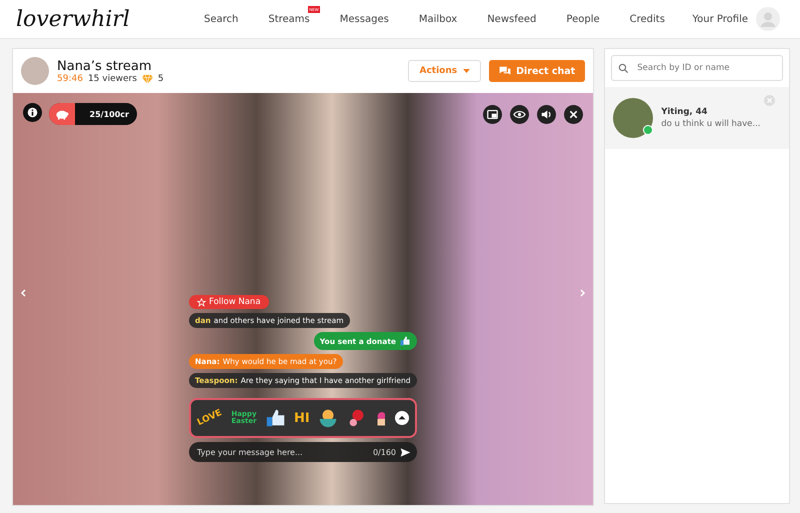  What do you see at coordinates (147, 79) in the screenshot?
I see `diamond-icon` at bounding box center [147, 79].